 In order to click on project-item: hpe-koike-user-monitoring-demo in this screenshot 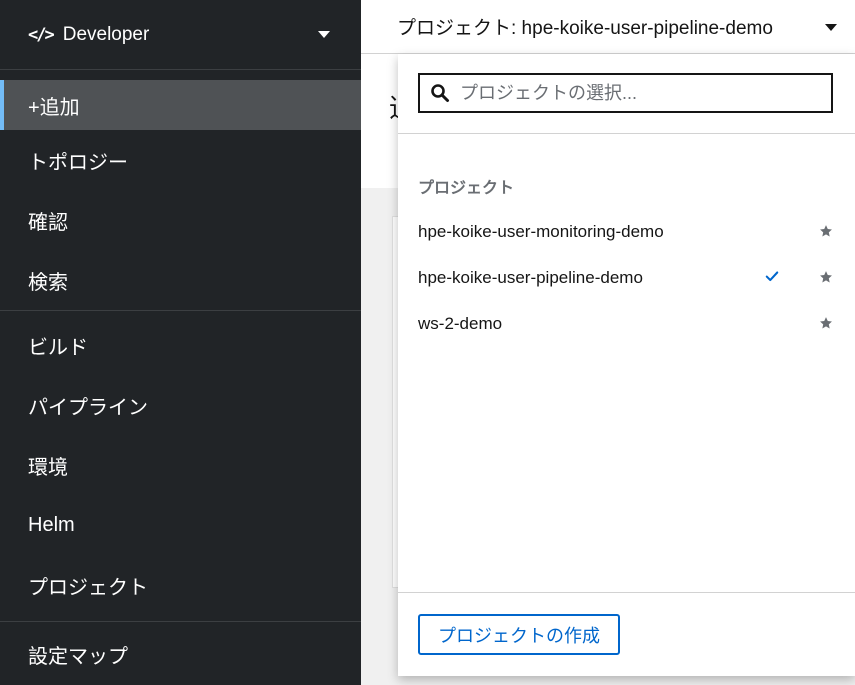, I will do `click(626, 232)`.